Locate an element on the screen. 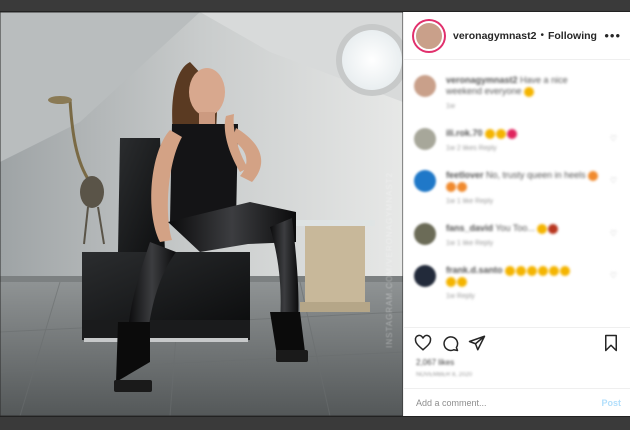  post-header: veronagymnast2 • Following ••• is located at coordinates (517, 36).